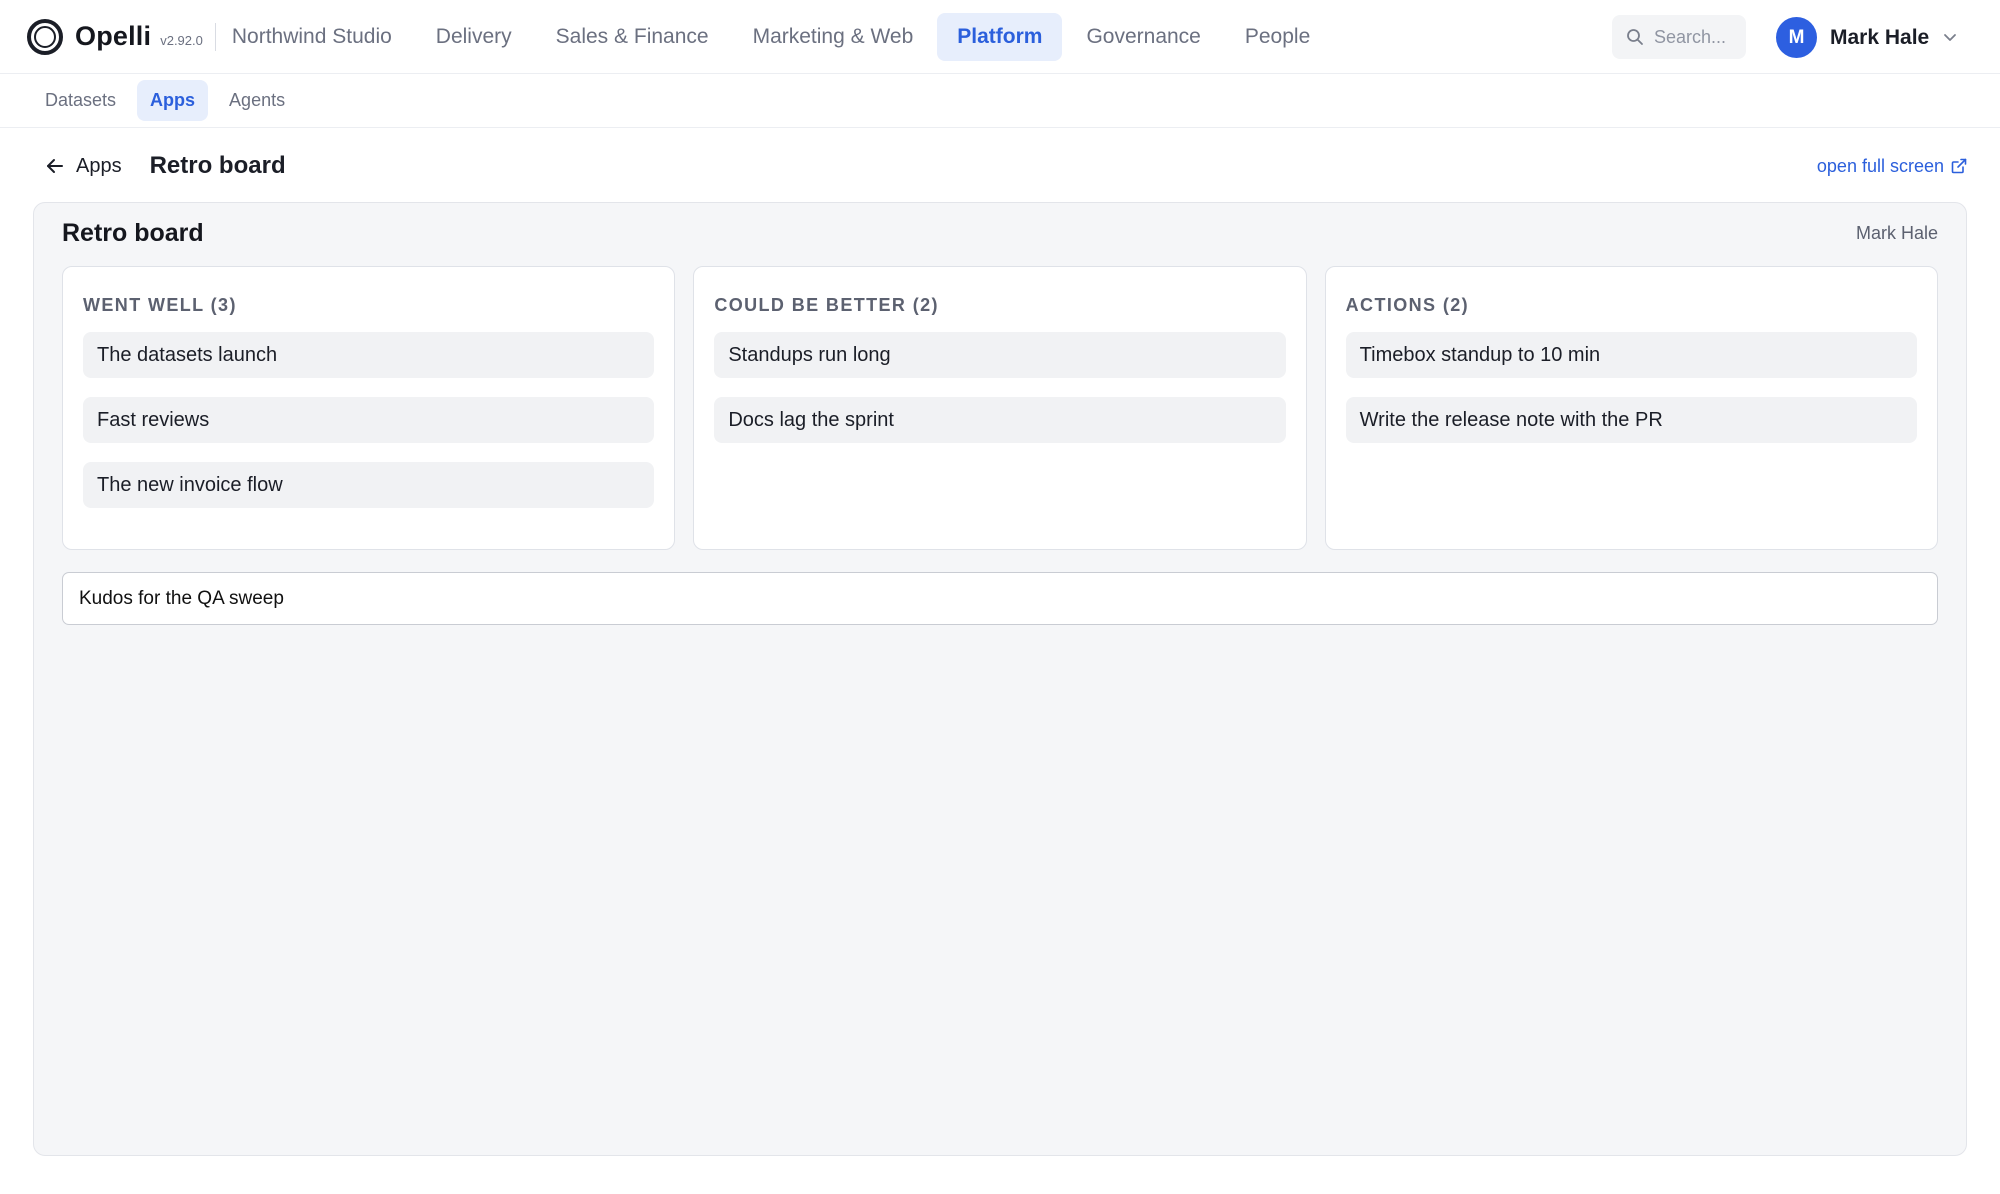 The height and width of the screenshot is (1194, 2000). Describe the element at coordinates (80, 100) in the screenshot. I see `tab-datasets: Datasets` at that location.